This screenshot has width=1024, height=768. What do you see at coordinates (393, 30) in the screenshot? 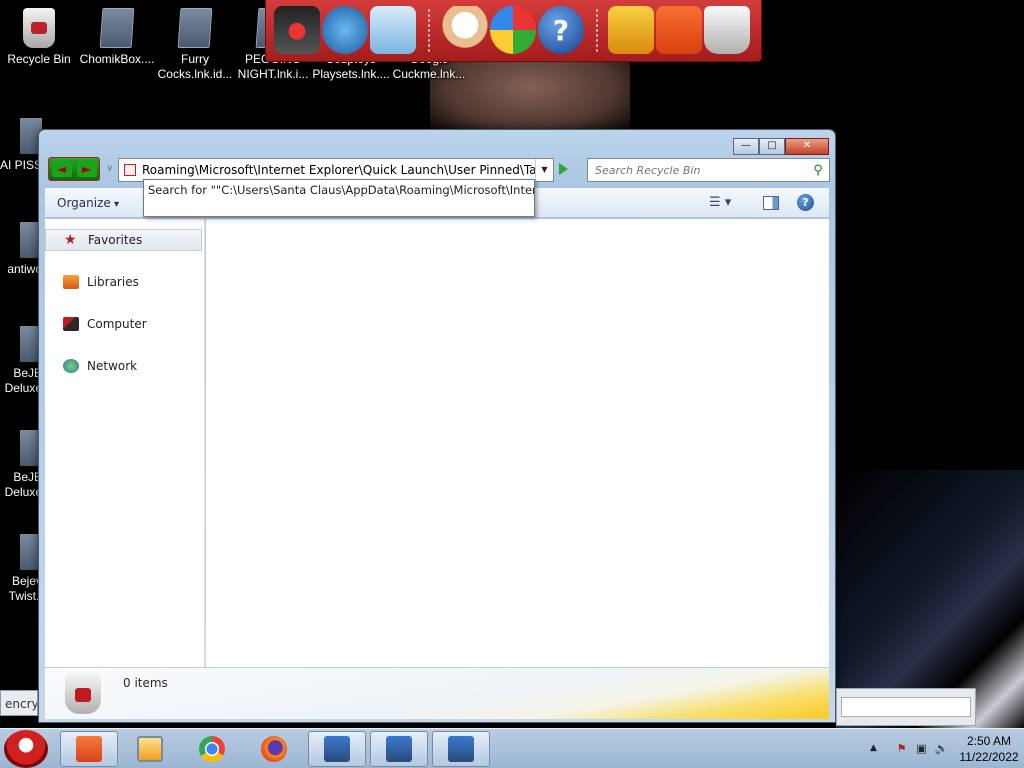
I see `control-panel-icon` at bounding box center [393, 30].